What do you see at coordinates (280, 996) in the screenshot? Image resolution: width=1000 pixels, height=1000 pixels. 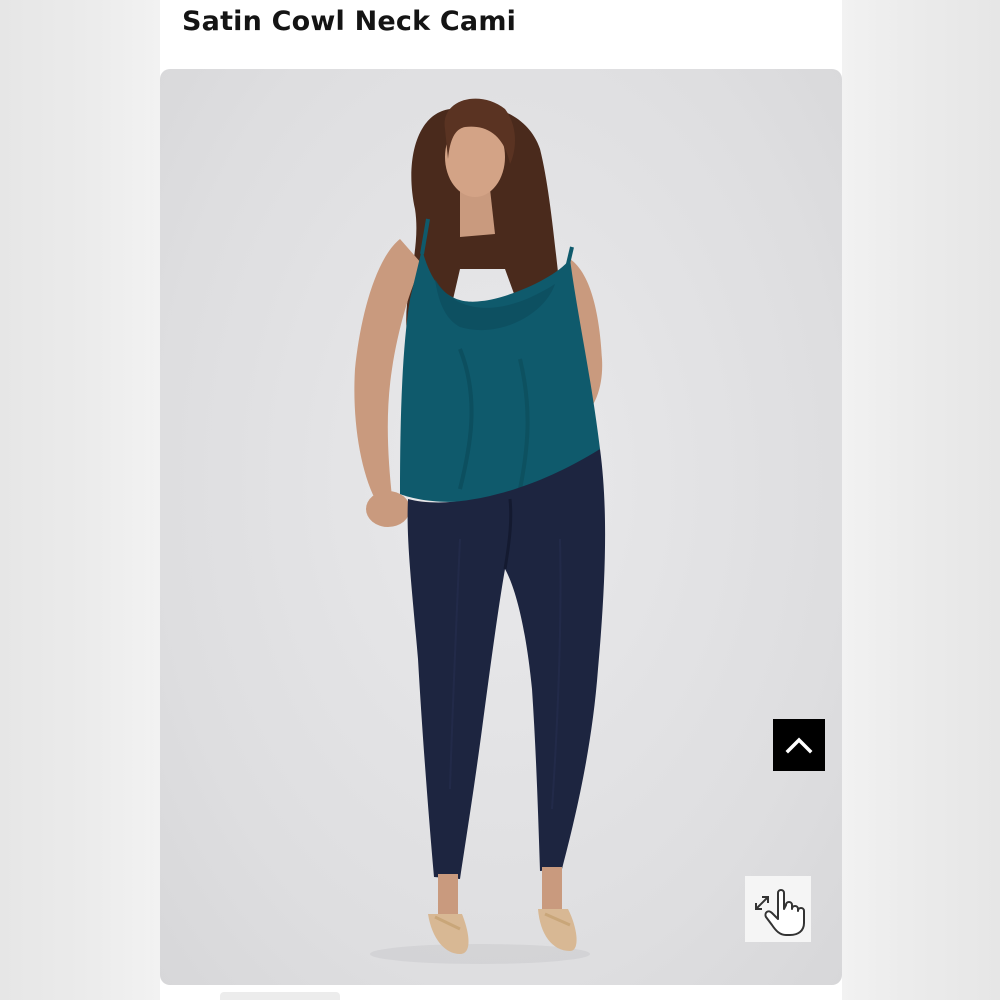 I see `bottom-tab` at bounding box center [280, 996].